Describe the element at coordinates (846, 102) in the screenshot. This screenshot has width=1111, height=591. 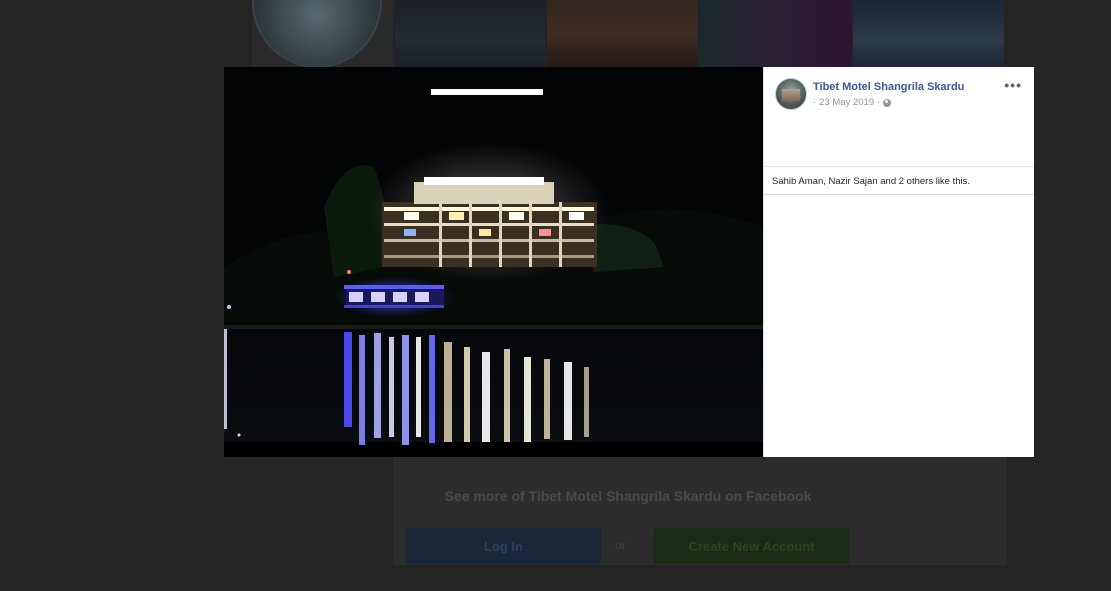
I see `post-date: 23 May 2019` at that location.